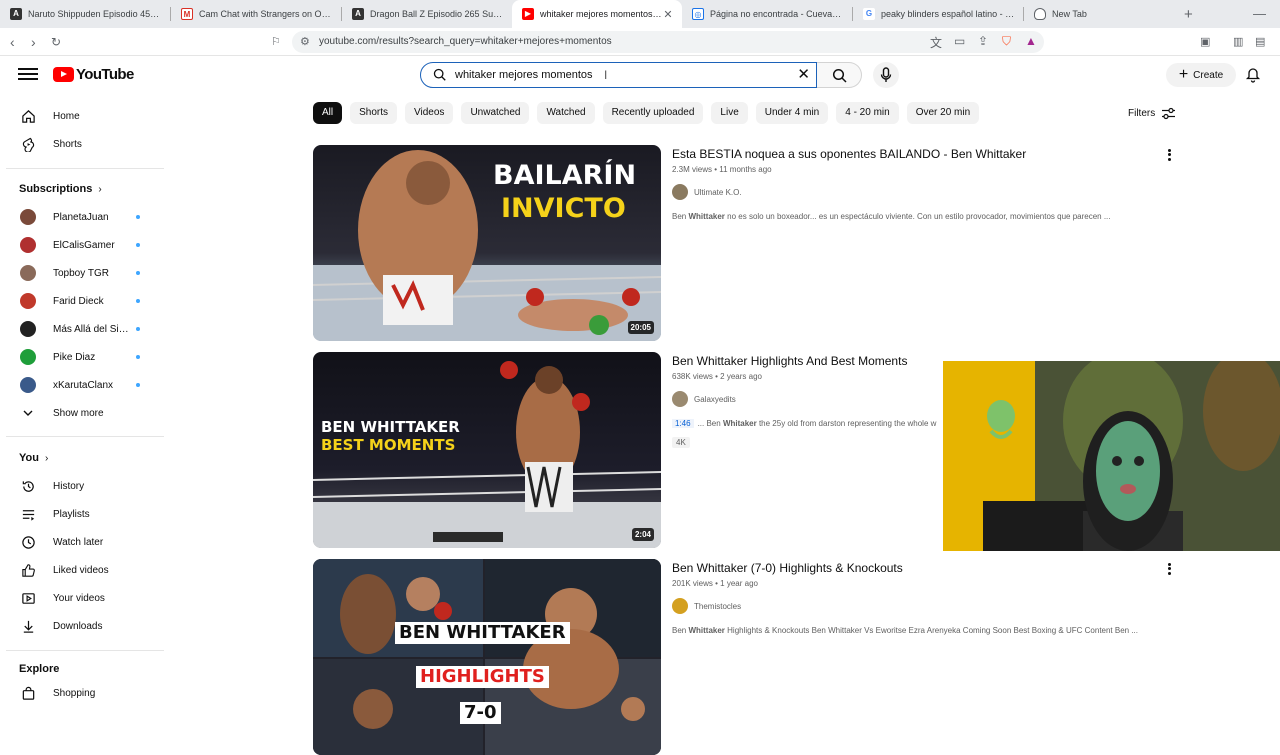  What do you see at coordinates (28, 75) in the screenshot?
I see `guide-menu-icon` at bounding box center [28, 75].